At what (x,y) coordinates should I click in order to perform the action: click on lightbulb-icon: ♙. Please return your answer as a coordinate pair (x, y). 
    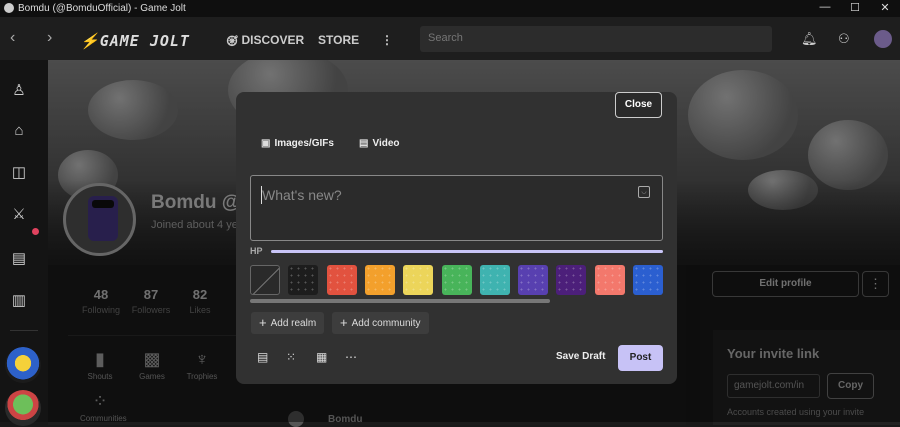
    Looking at the image, I should click on (19, 91).